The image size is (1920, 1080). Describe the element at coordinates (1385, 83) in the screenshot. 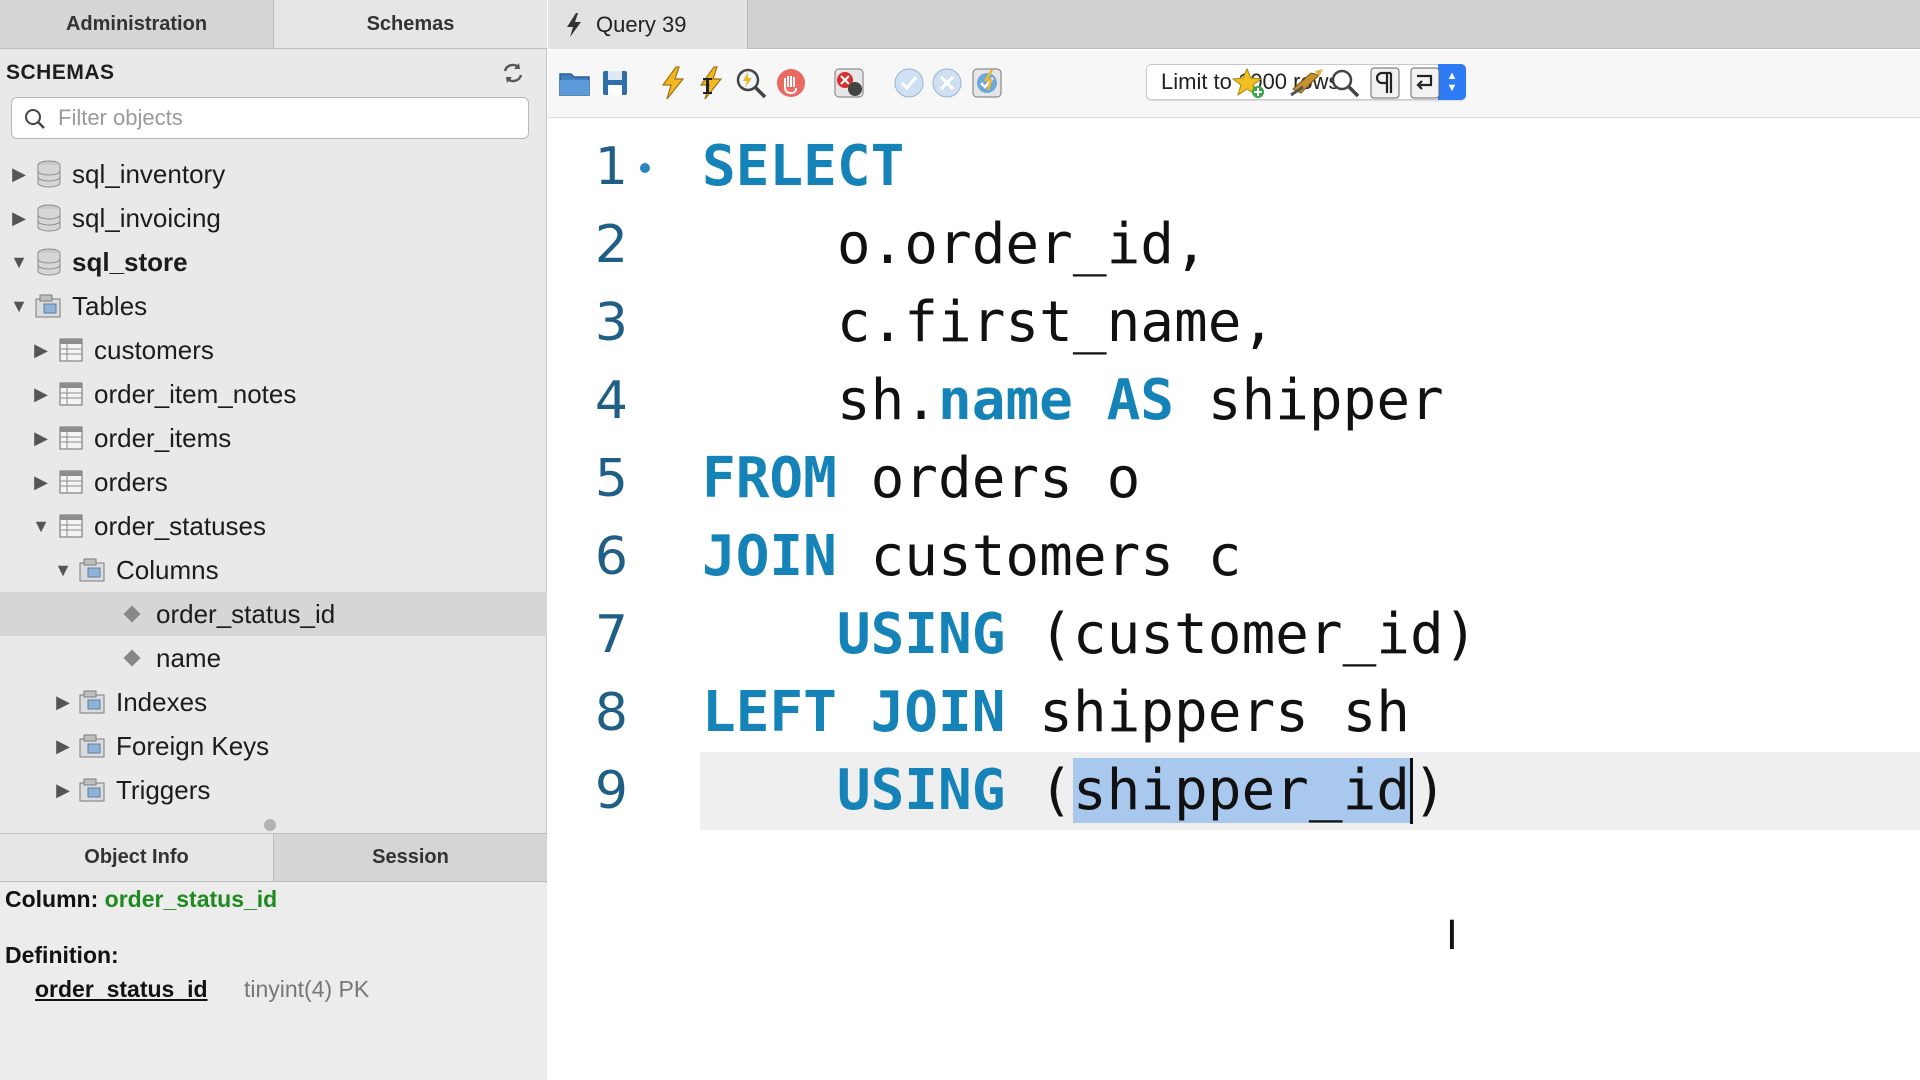

I see `invisible-characters-icon` at that location.